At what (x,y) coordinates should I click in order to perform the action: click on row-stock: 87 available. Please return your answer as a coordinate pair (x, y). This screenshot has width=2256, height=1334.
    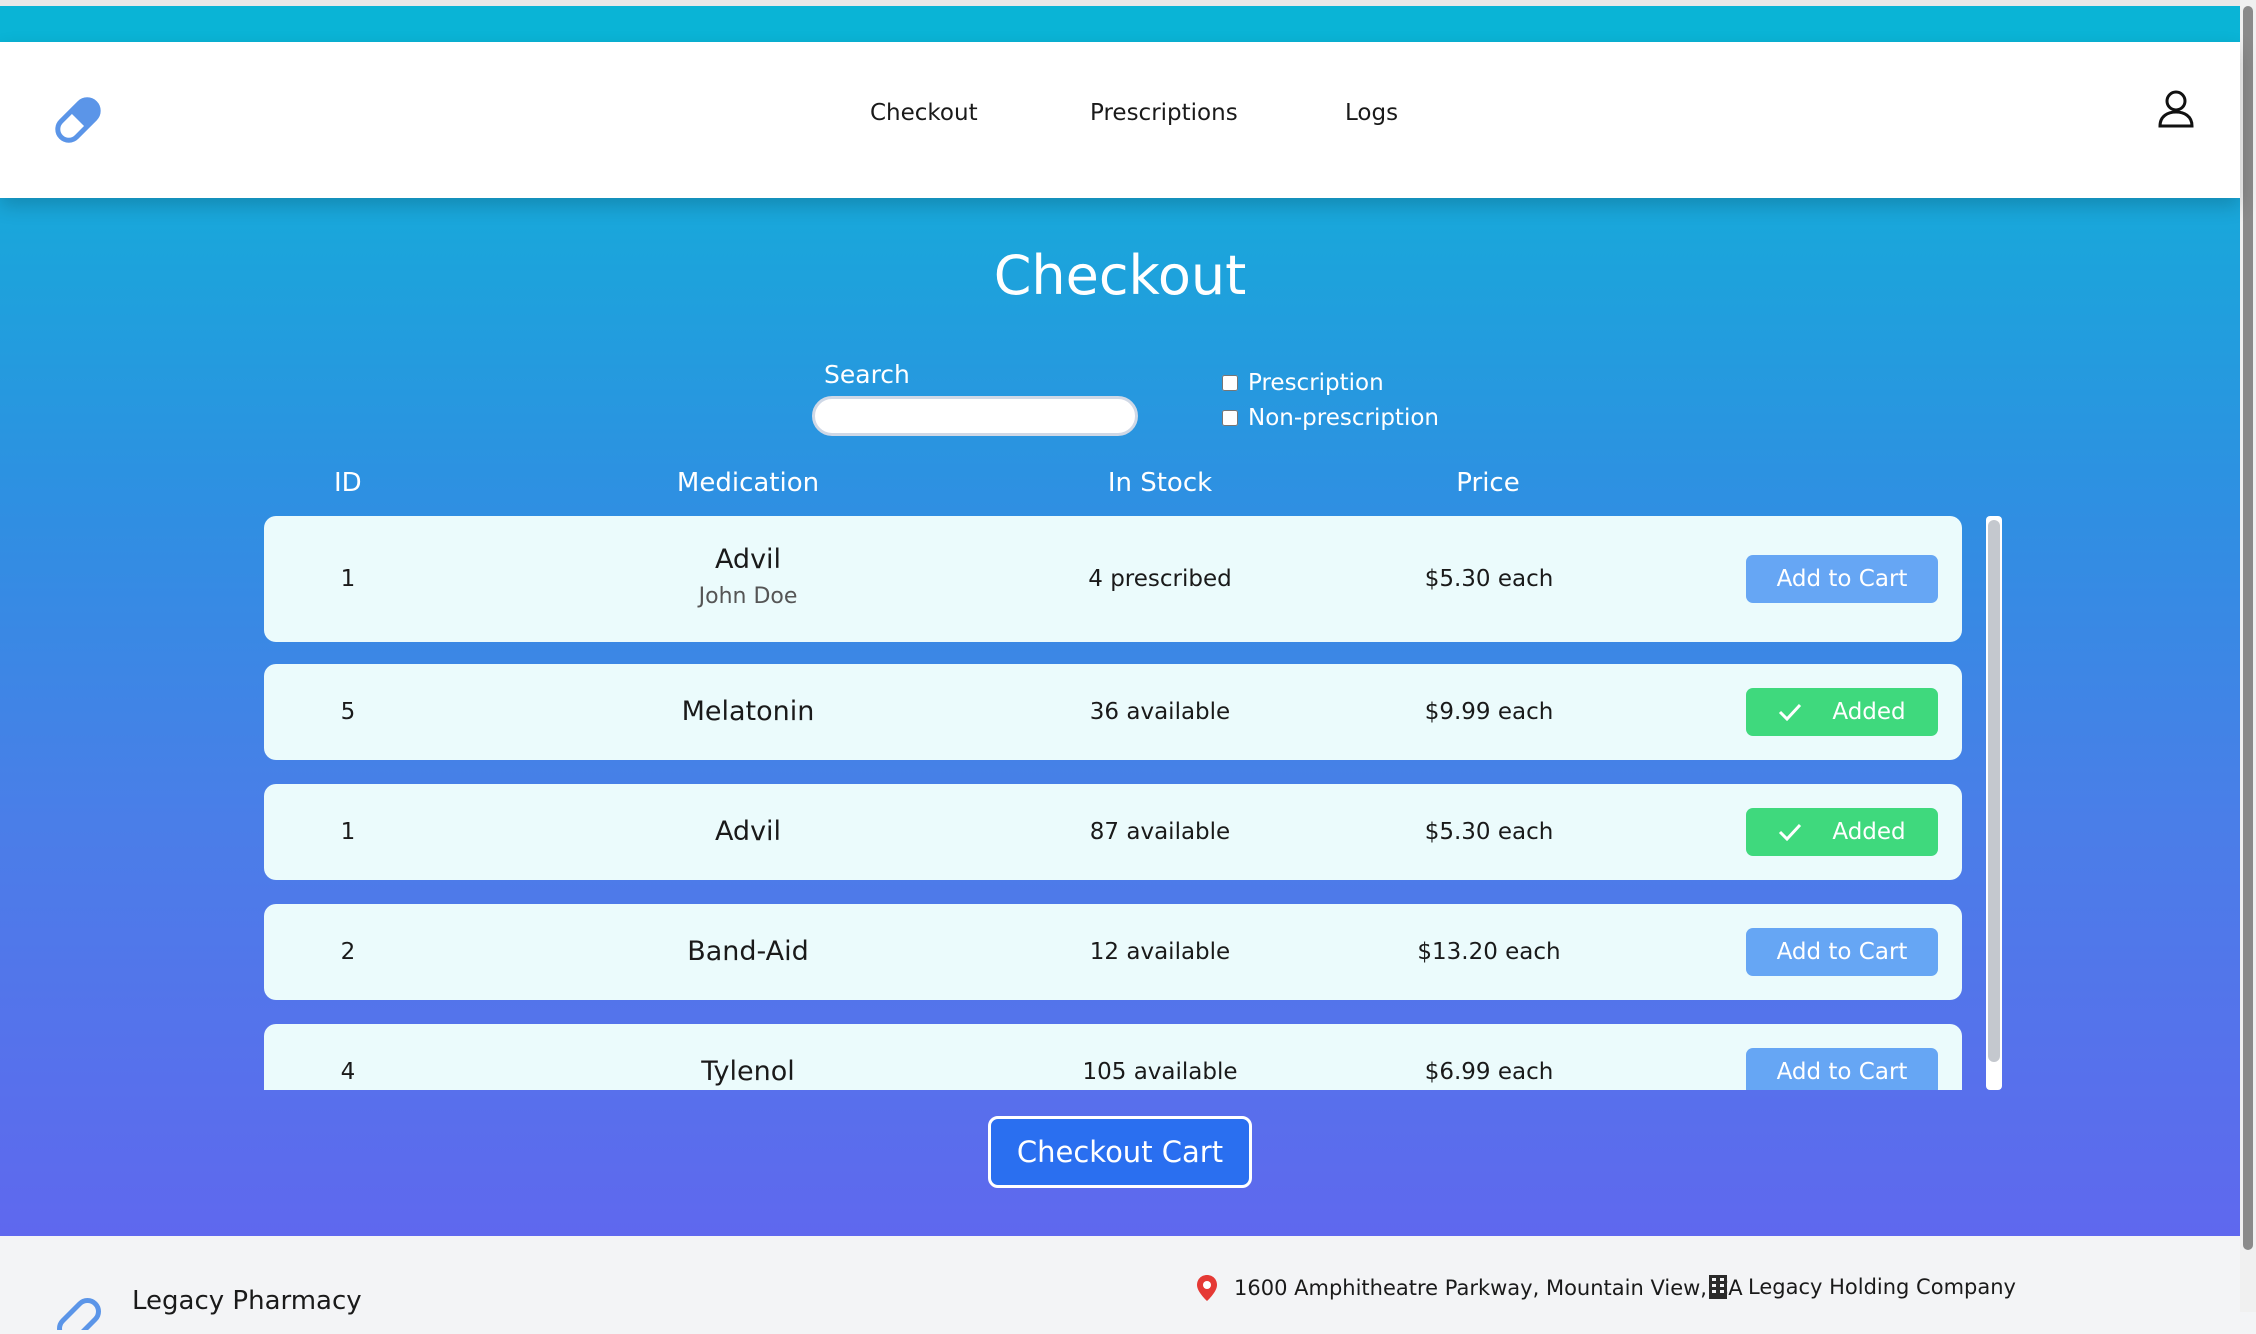
    Looking at the image, I should click on (1160, 832).